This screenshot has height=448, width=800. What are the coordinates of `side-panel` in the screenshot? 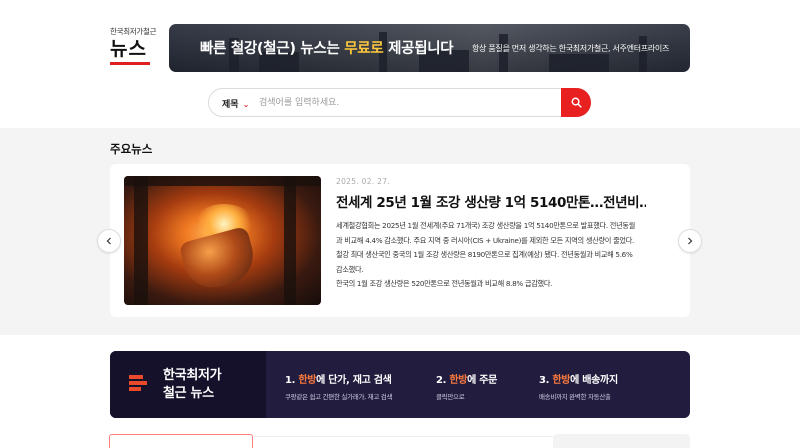 It's located at (621, 441).